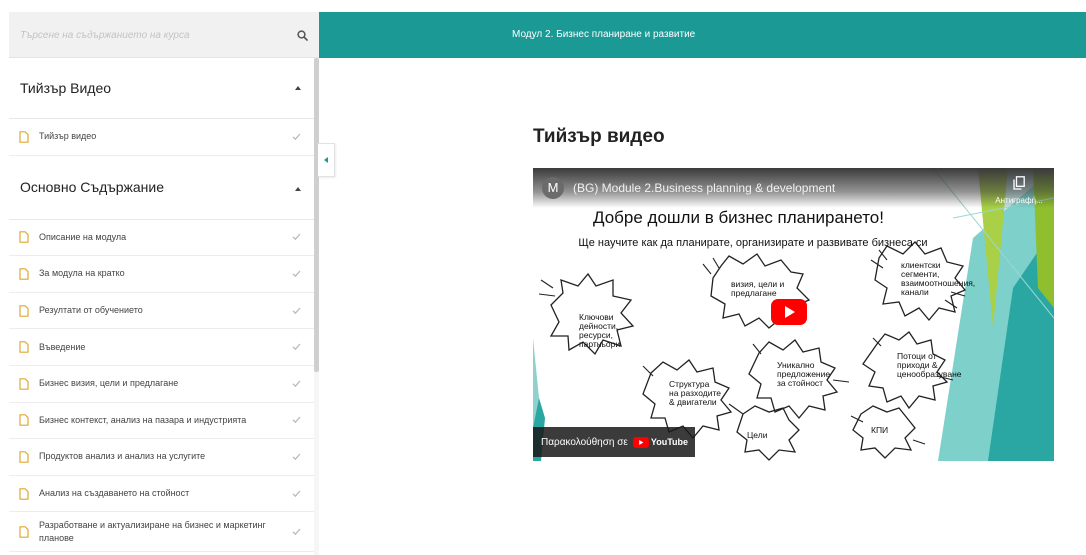  I want to click on lesson-label: Описание на модула, so click(83, 236).